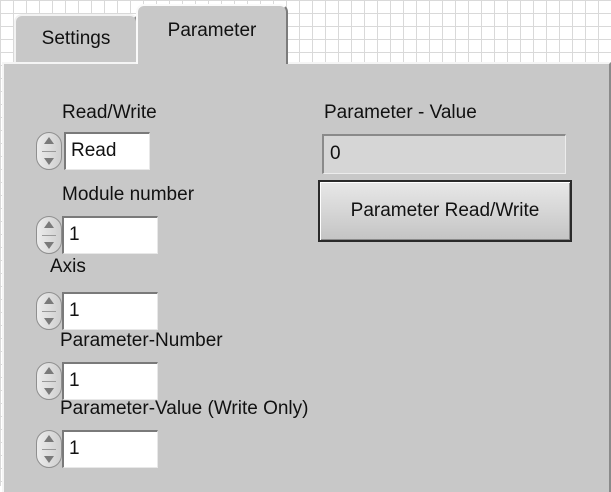 This screenshot has height=492, width=611. What do you see at coordinates (110, 381) in the screenshot?
I see `parameter-number-field: 1` at bounding box center [110, 381].